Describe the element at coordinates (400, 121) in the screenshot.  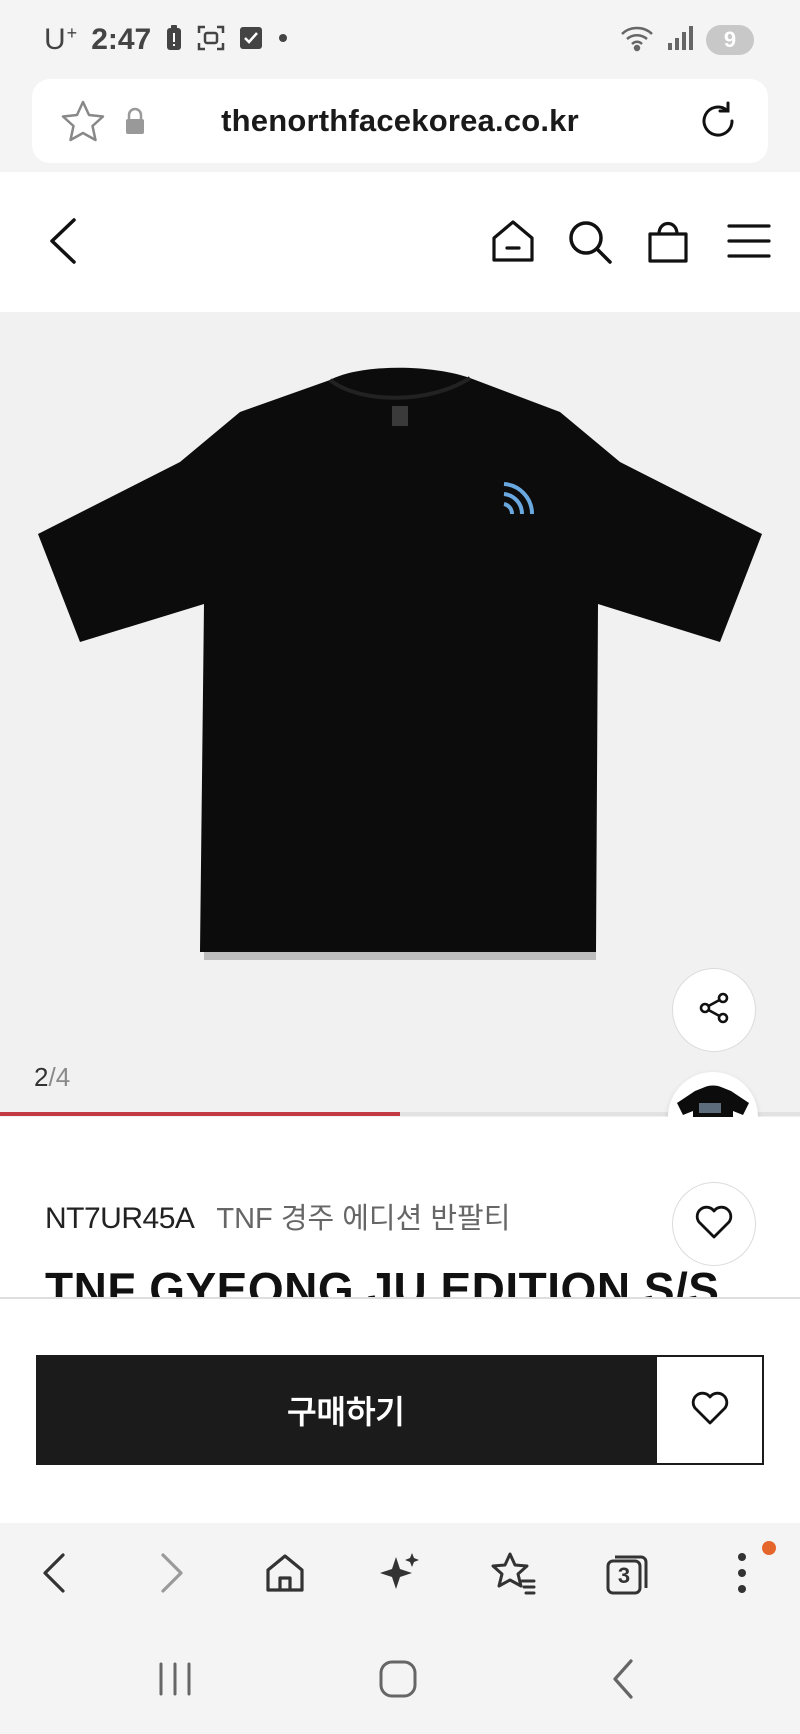
I see `address-bar: thenorthfacekorea.co.kr` at that location.